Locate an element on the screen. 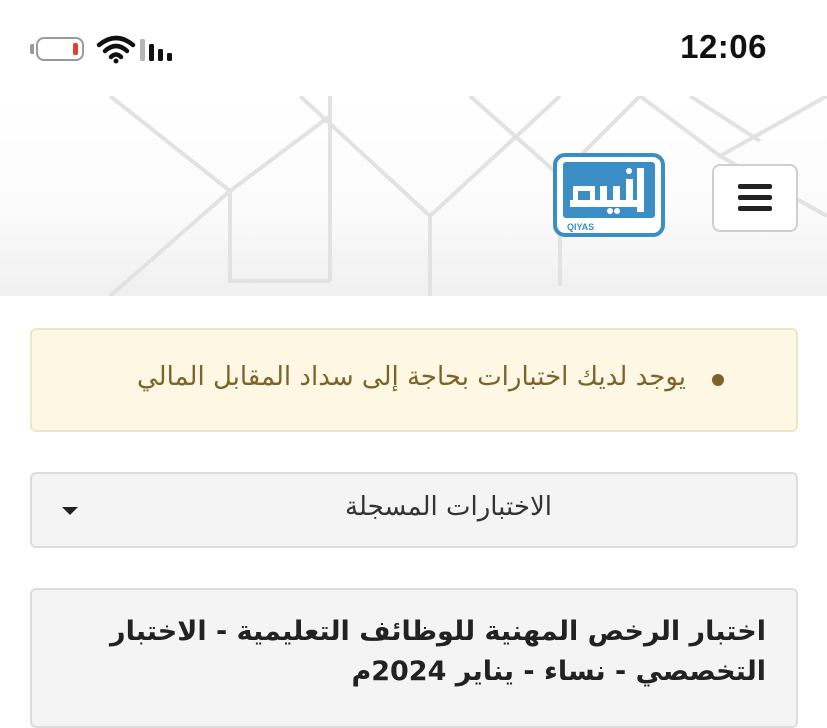 This screenshot has height=728, width=827. bullet-icon is located at coordinates (718, 380).